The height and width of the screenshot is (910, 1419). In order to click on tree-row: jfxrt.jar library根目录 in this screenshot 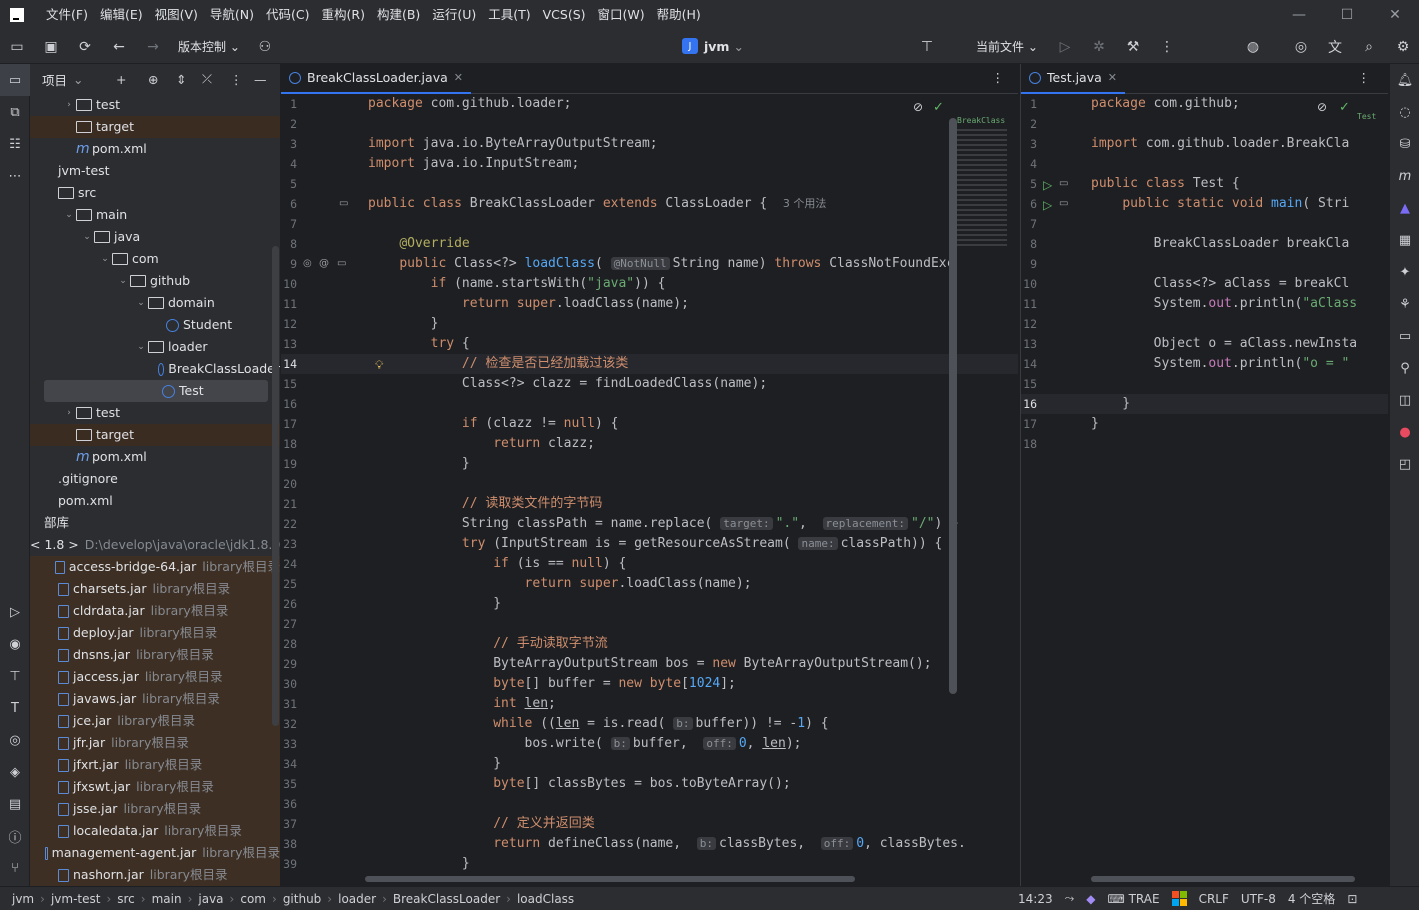, I will do `click(155, 765)`.